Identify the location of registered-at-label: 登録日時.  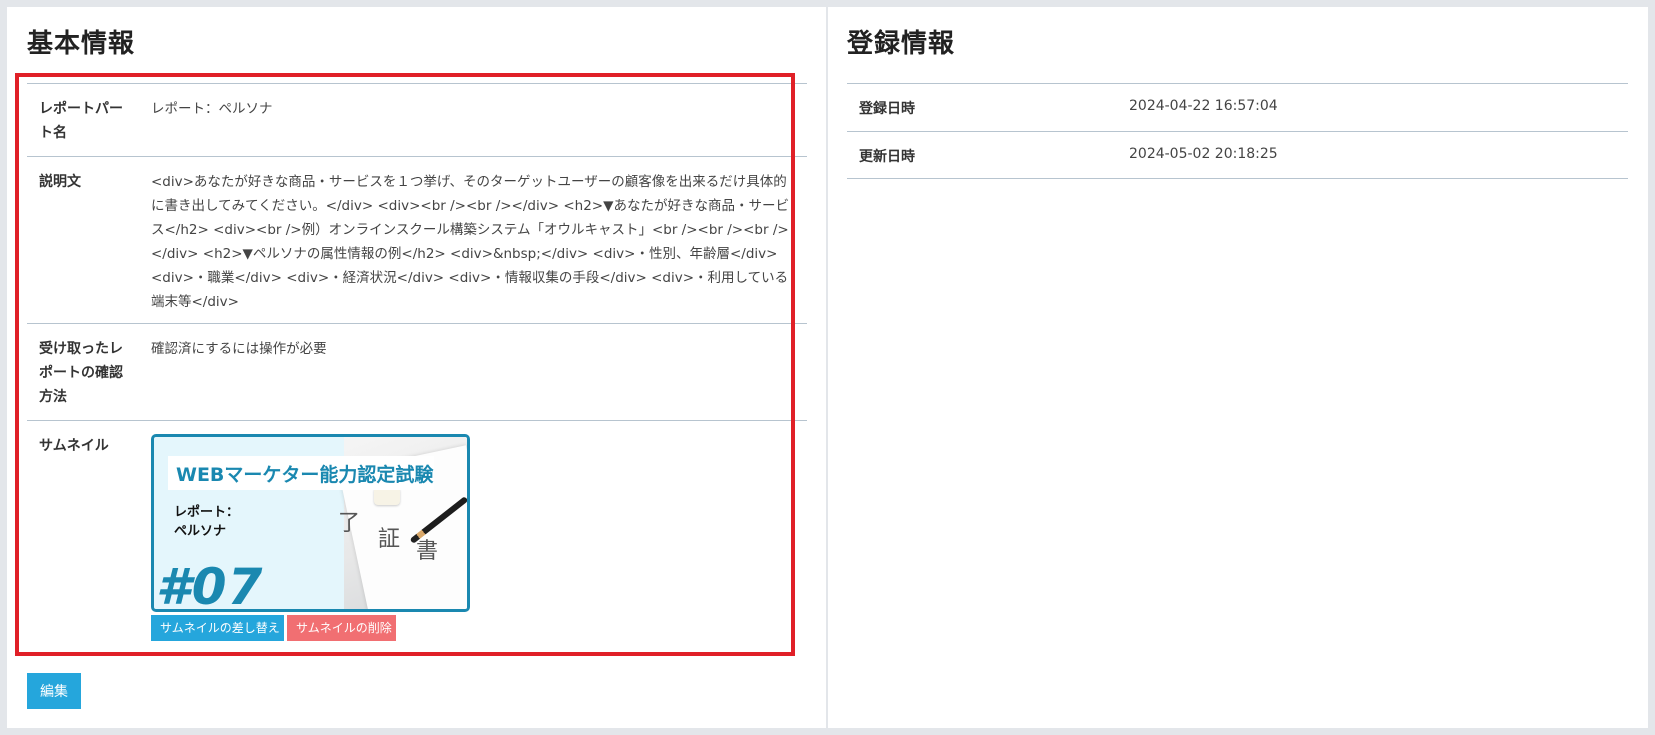
(887, 109).